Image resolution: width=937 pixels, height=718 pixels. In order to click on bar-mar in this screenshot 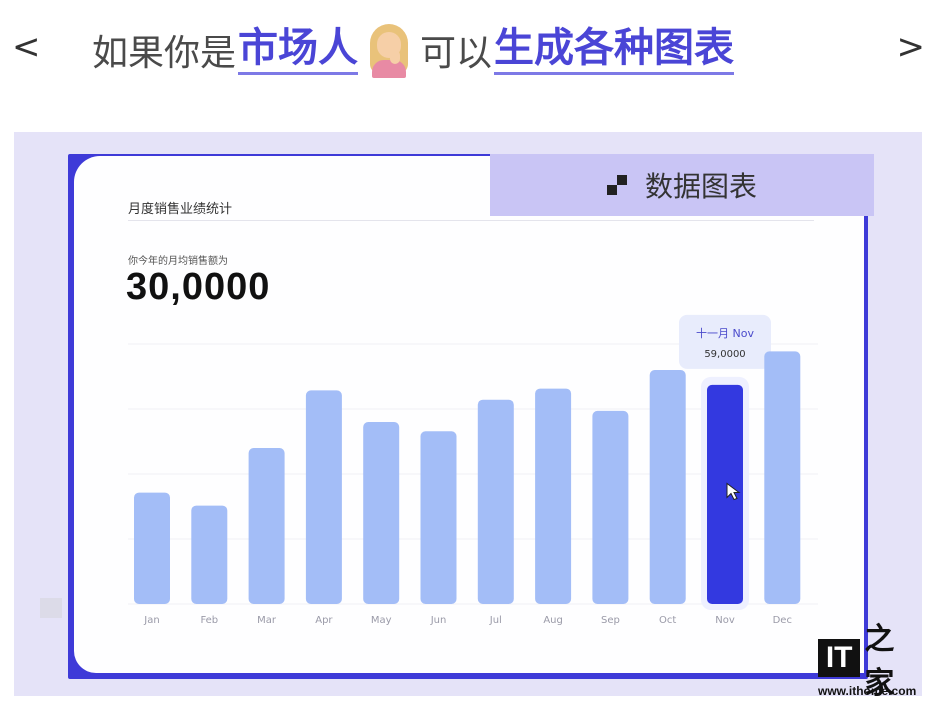, I will do `click(266, 526)`.